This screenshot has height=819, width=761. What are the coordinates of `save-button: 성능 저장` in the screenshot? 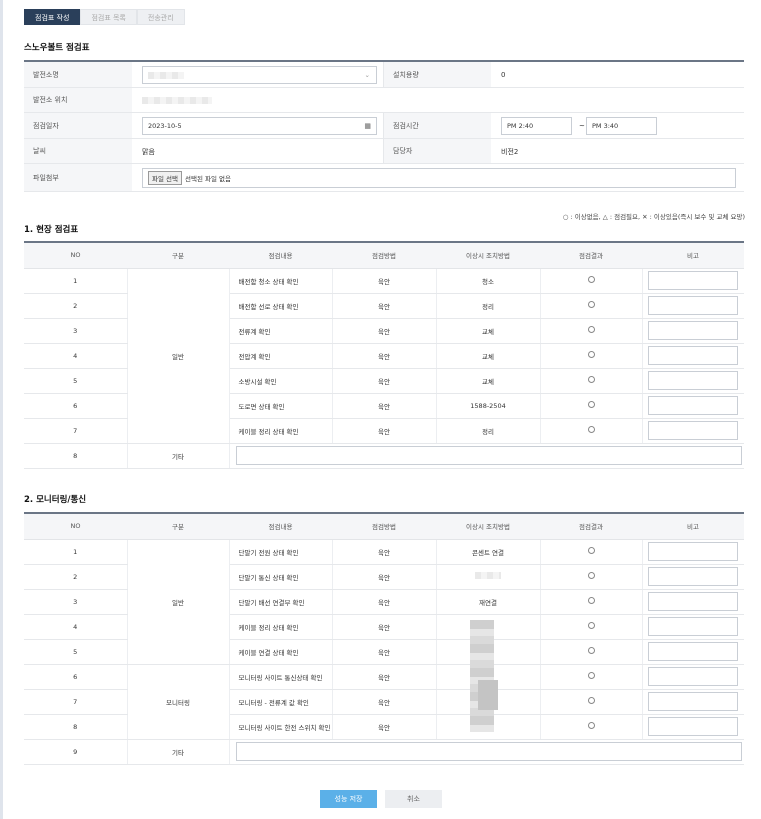 It's located at (348, 799).